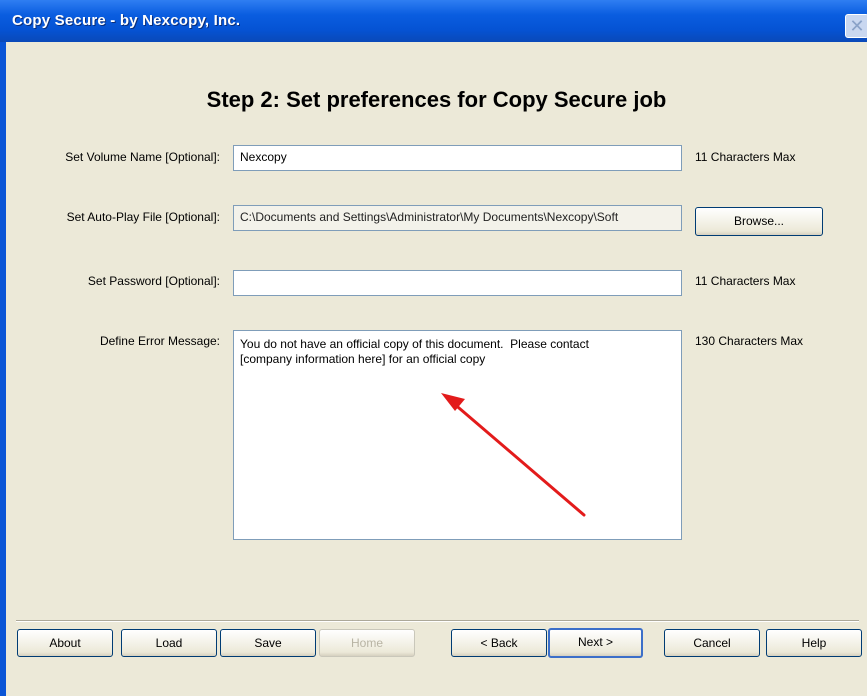 The width and height of the screenshot is (867, 696). I want to click on annotation-arrow-shaft, so click(518, 458).